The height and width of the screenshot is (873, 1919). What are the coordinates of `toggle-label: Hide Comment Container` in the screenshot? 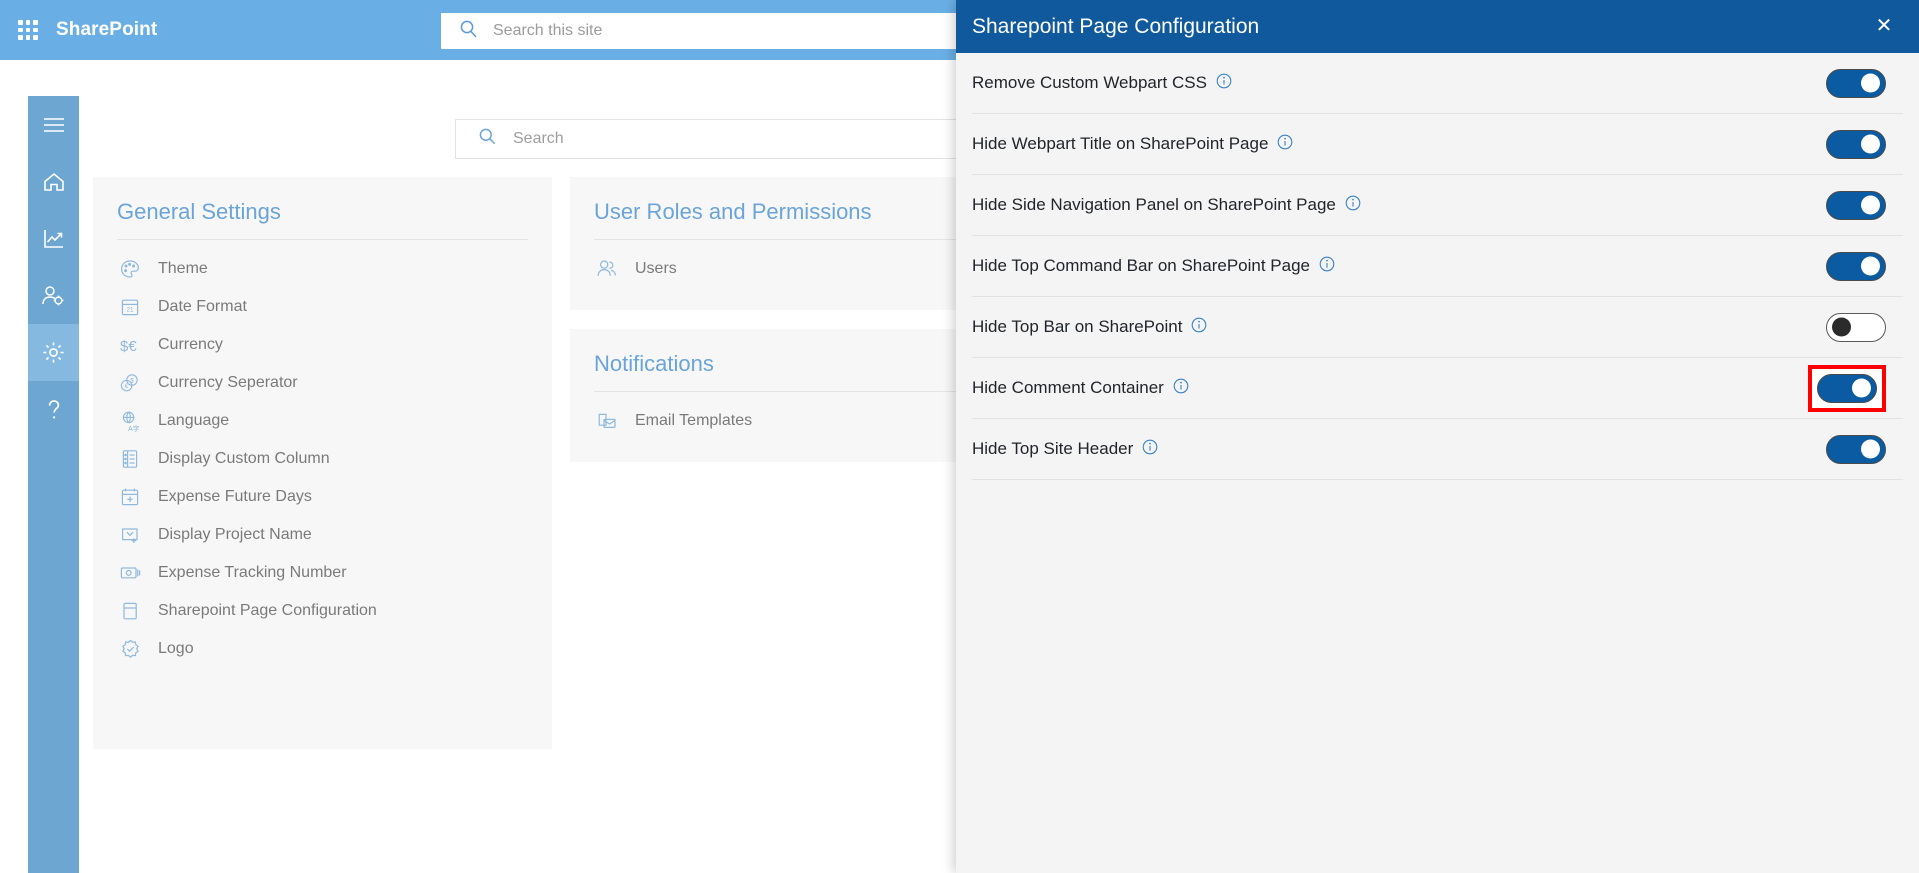 It's located at (1068, 387).